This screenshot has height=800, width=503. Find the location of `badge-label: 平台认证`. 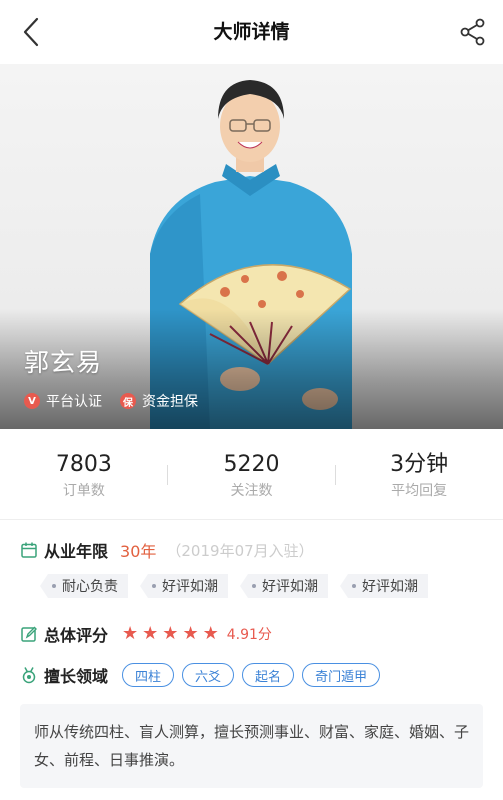

badge-label: 平台认证 is located at coordinates (74, 402).